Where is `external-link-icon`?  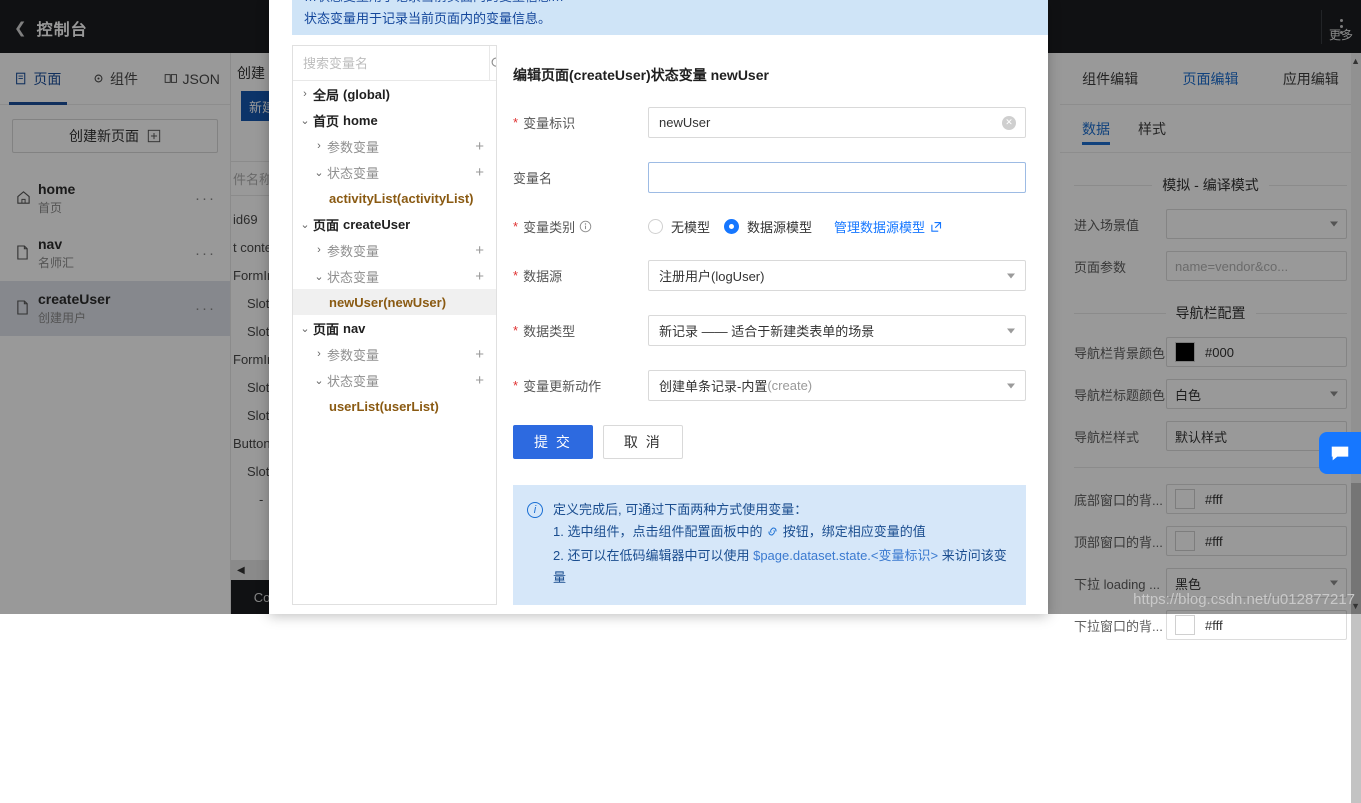
external-link-icon is located at coordinates (936, 226).